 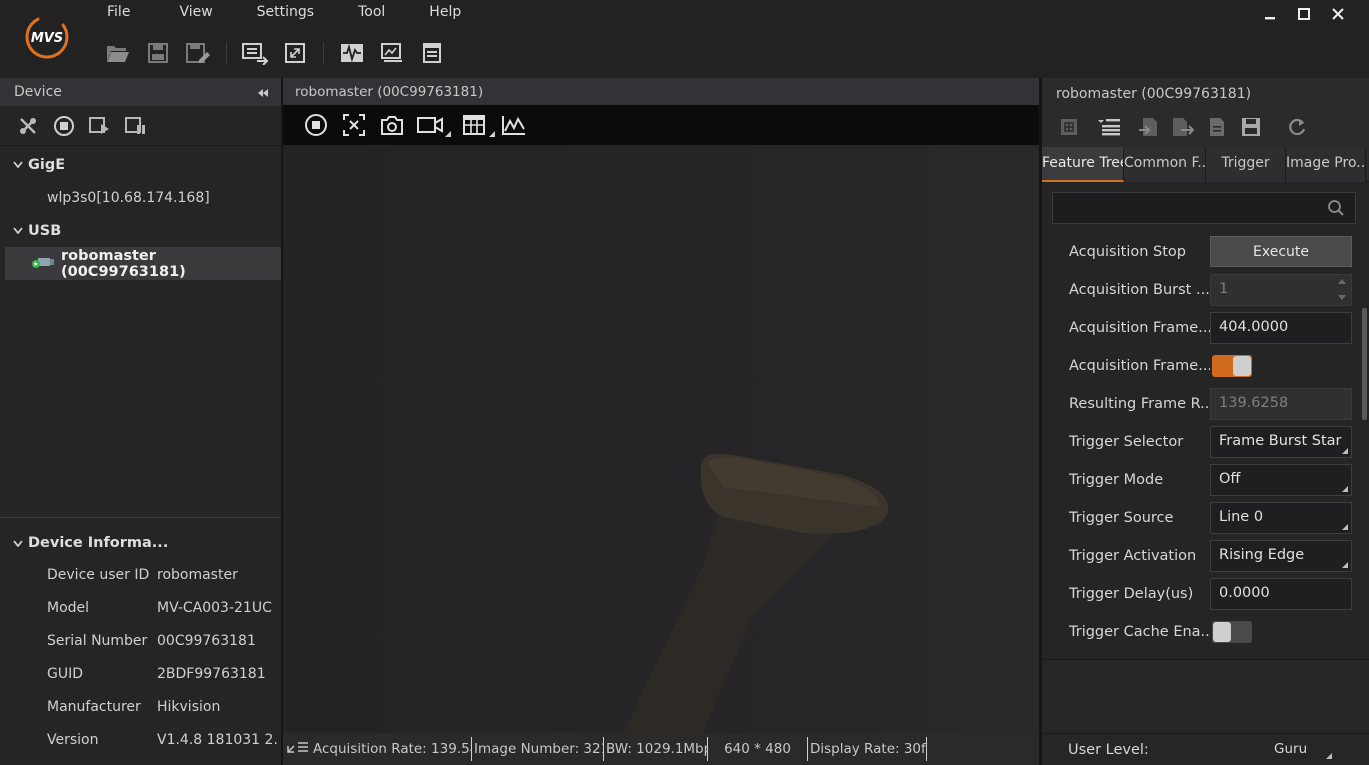 I want to click on feature-label: Trigger Selector, so click(x=1126, y=442).